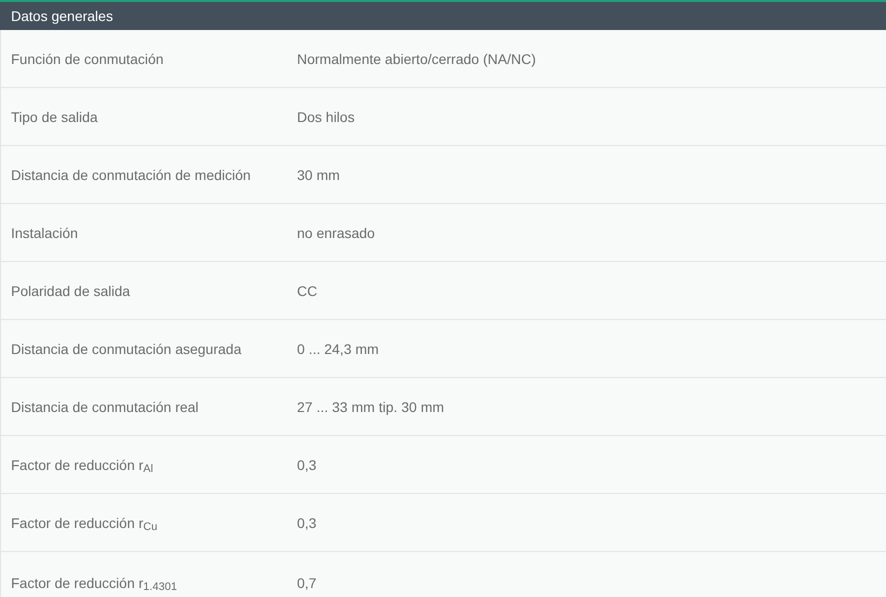  Describe the element at coordinates (318, 175) in the screenshot. I see `property-value: 30 mm` at that location.